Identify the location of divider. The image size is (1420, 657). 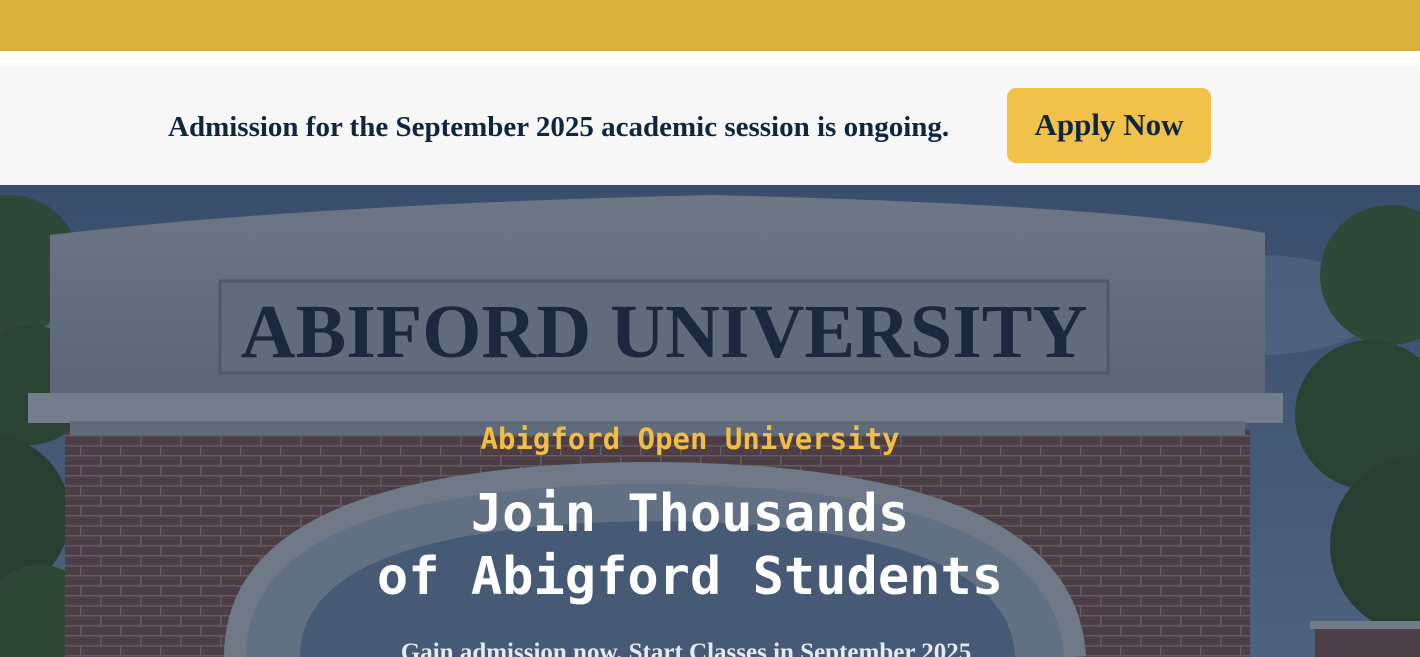
(710, 58).